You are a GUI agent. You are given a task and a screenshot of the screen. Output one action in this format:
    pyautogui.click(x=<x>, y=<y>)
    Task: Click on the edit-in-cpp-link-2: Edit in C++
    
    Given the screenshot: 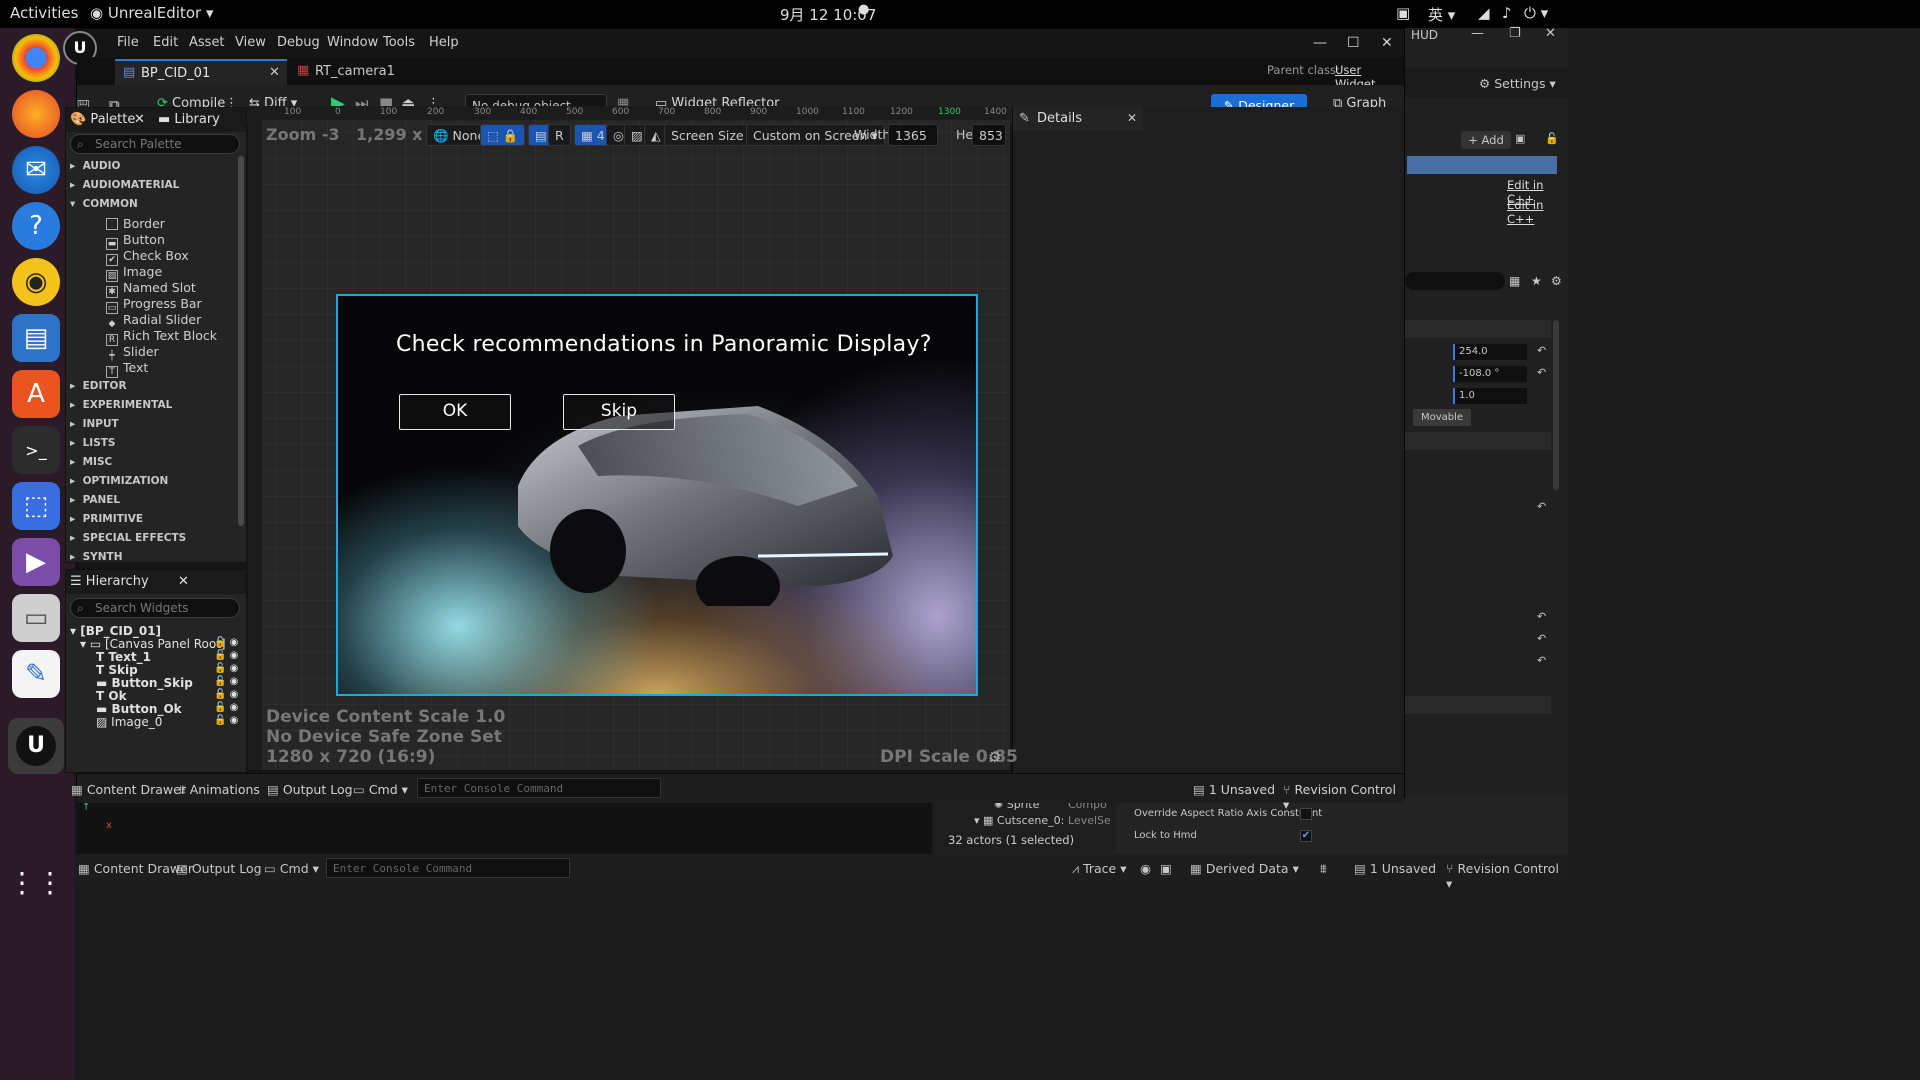 What is the action you would take?
    pyautogui.click(x=1537, y=212)
    